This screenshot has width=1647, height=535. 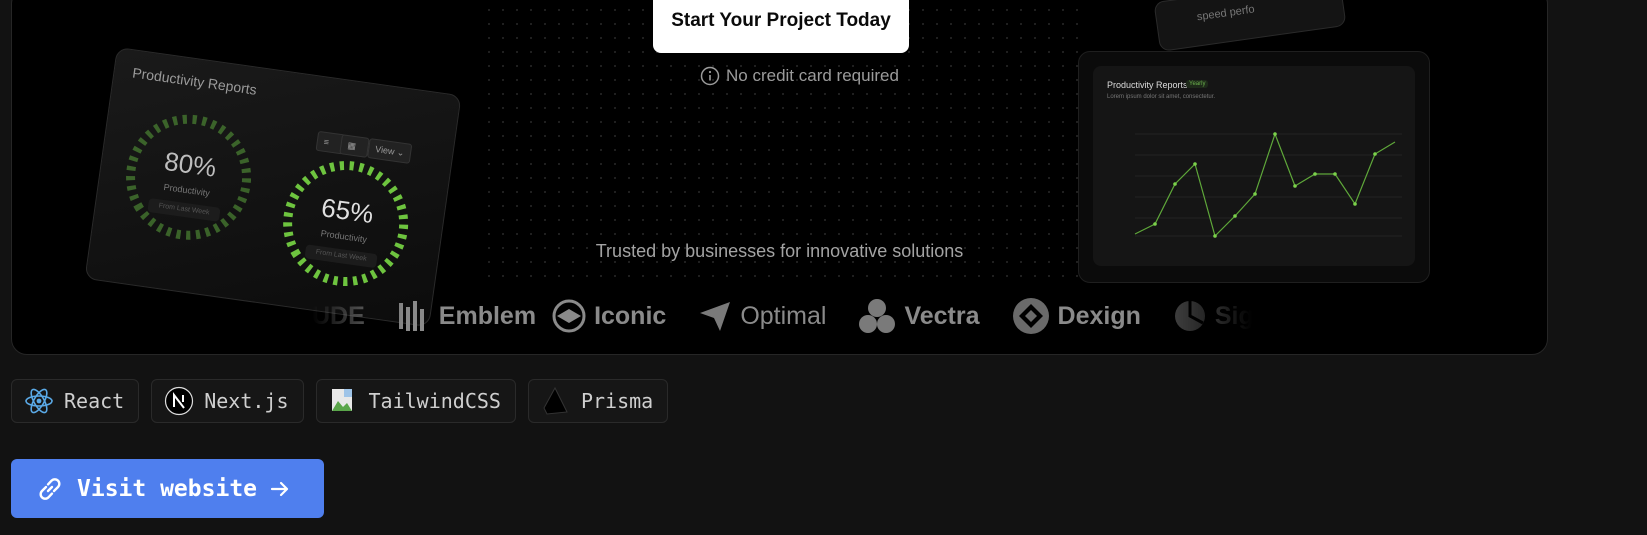 I want to click on emblem-icon, so click(x=411, y=316).